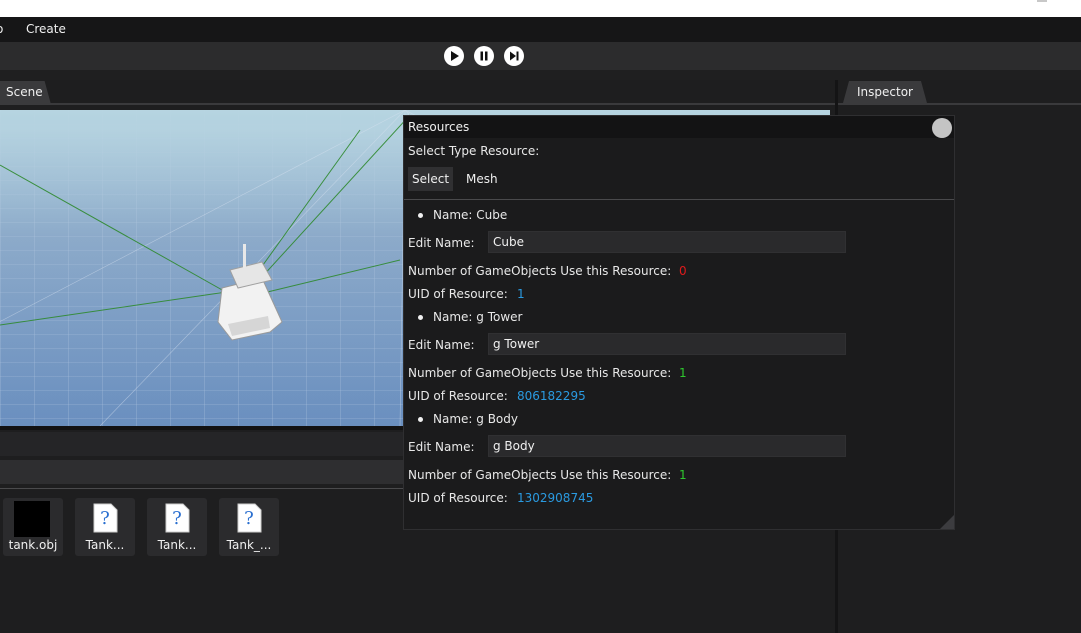 The width and height of the screenshot is (1081, 633). I want to click on play-button, so click(454, 56).